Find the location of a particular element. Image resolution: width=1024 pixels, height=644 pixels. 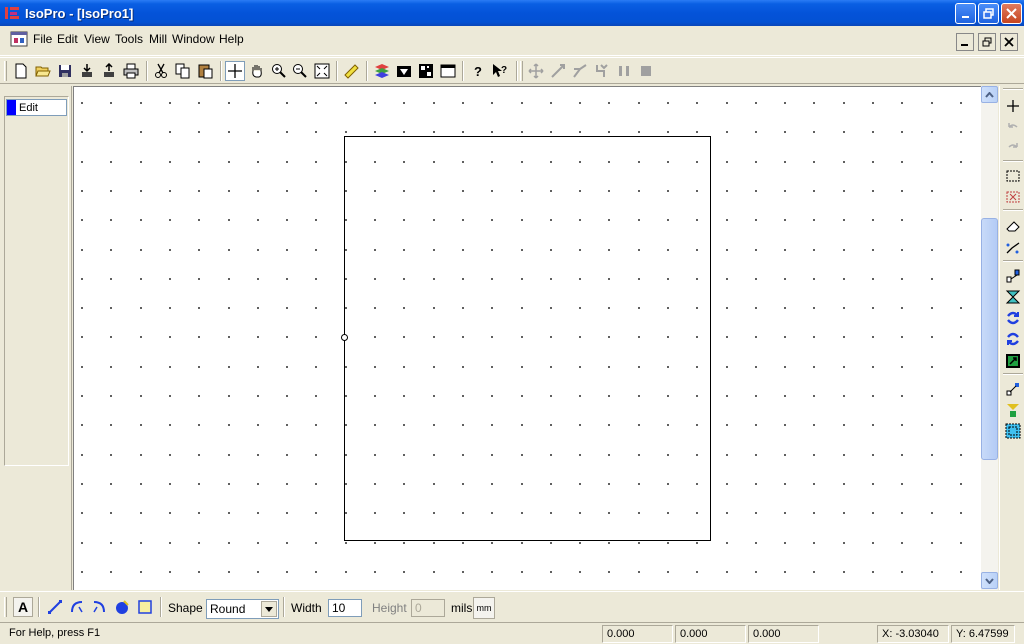

paste-icon is located at coordinates (205, 71).